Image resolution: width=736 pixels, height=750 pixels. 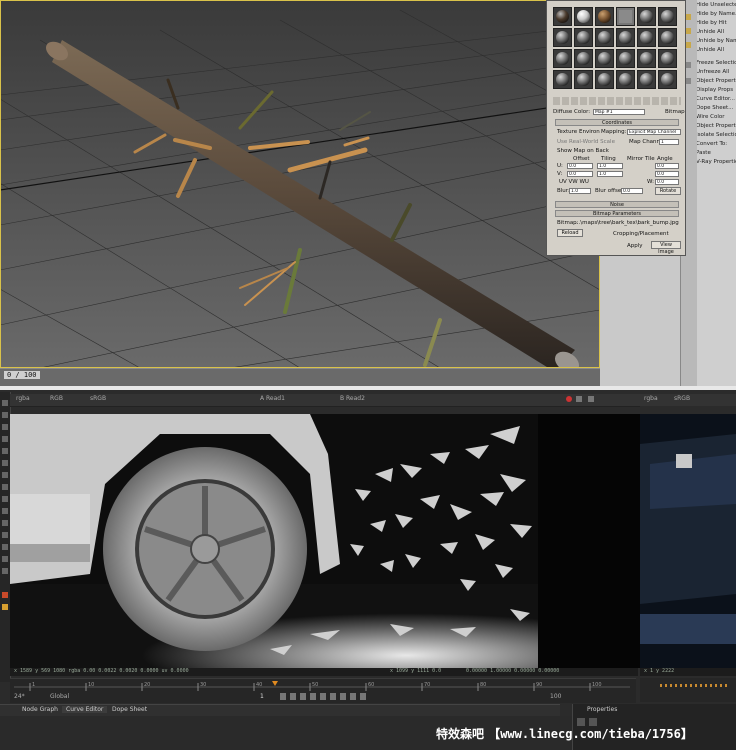 What do you see at coordinates (667, 166) in the screenshot?
I see `u-angle-field: 0.0` at bounding box center [667, 166].